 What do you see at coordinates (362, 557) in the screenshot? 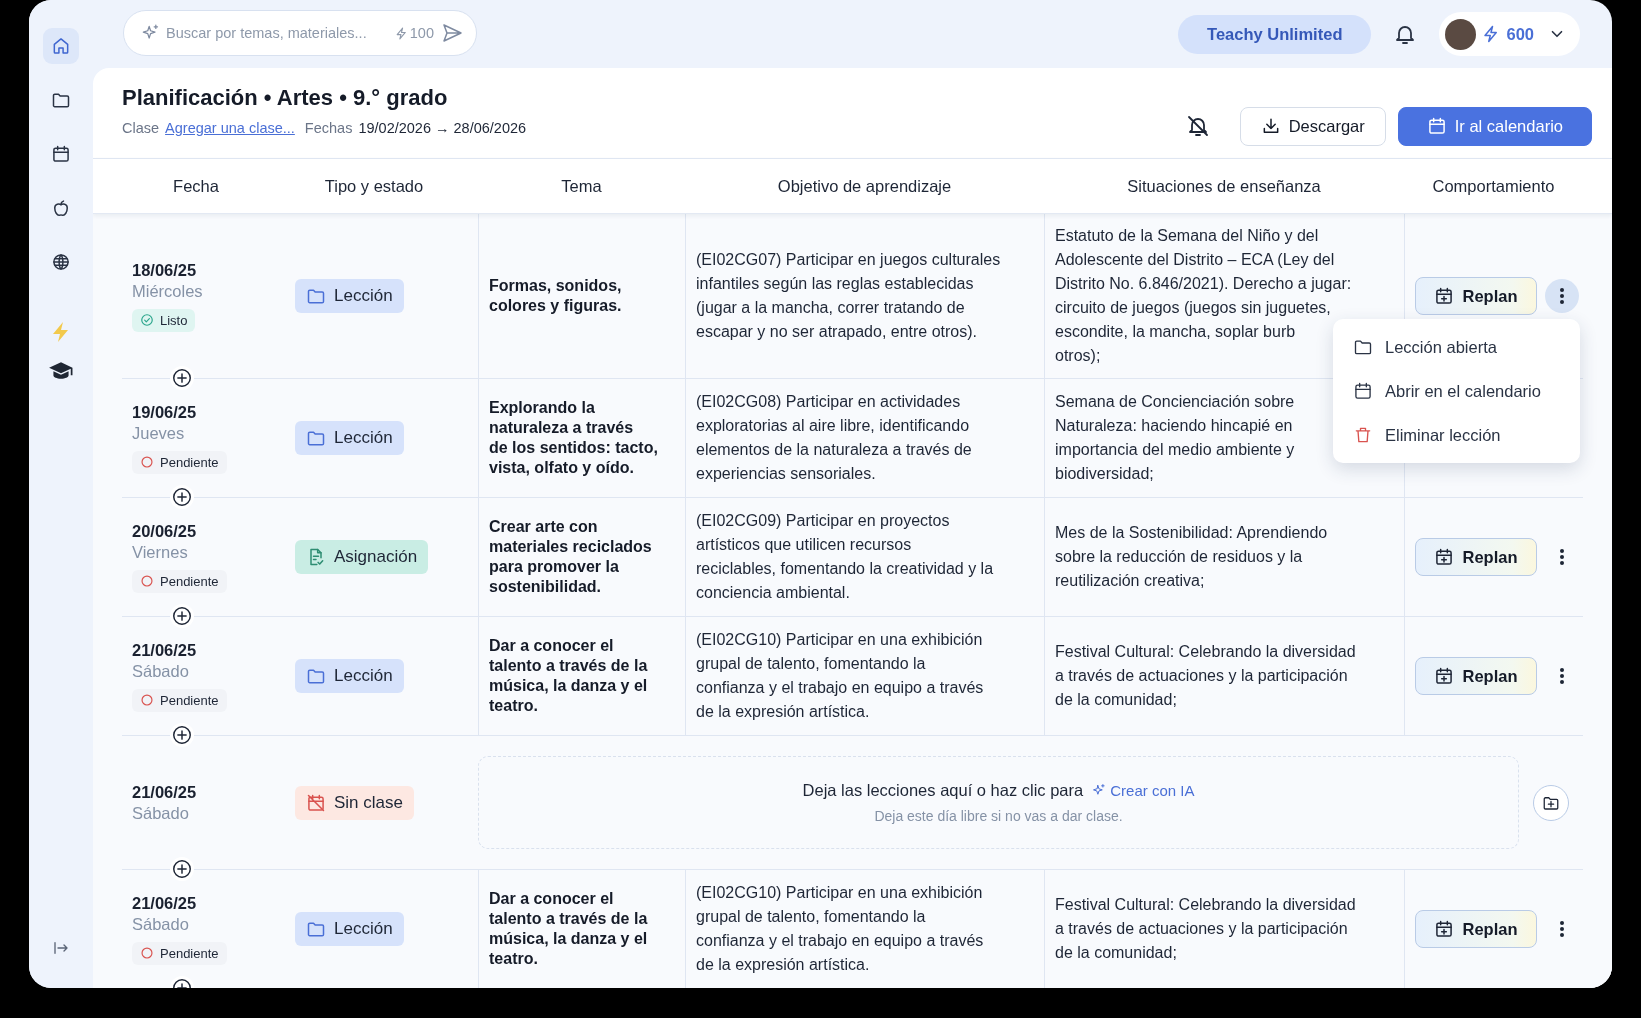
I see `assignment-type-badge: Asignación` at bounding box center [362, 557].